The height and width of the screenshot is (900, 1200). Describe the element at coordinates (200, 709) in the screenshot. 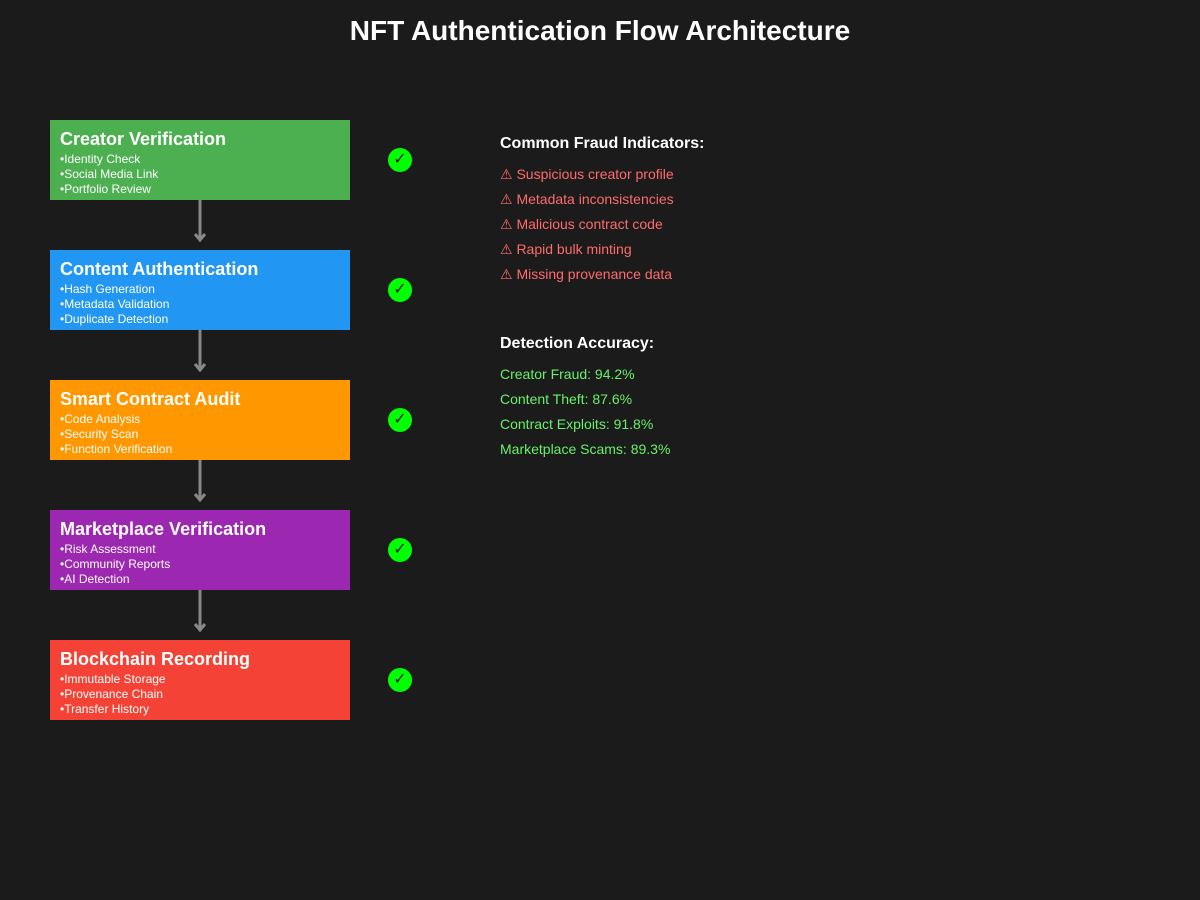

I see `step-item: Transfer History` at that location.